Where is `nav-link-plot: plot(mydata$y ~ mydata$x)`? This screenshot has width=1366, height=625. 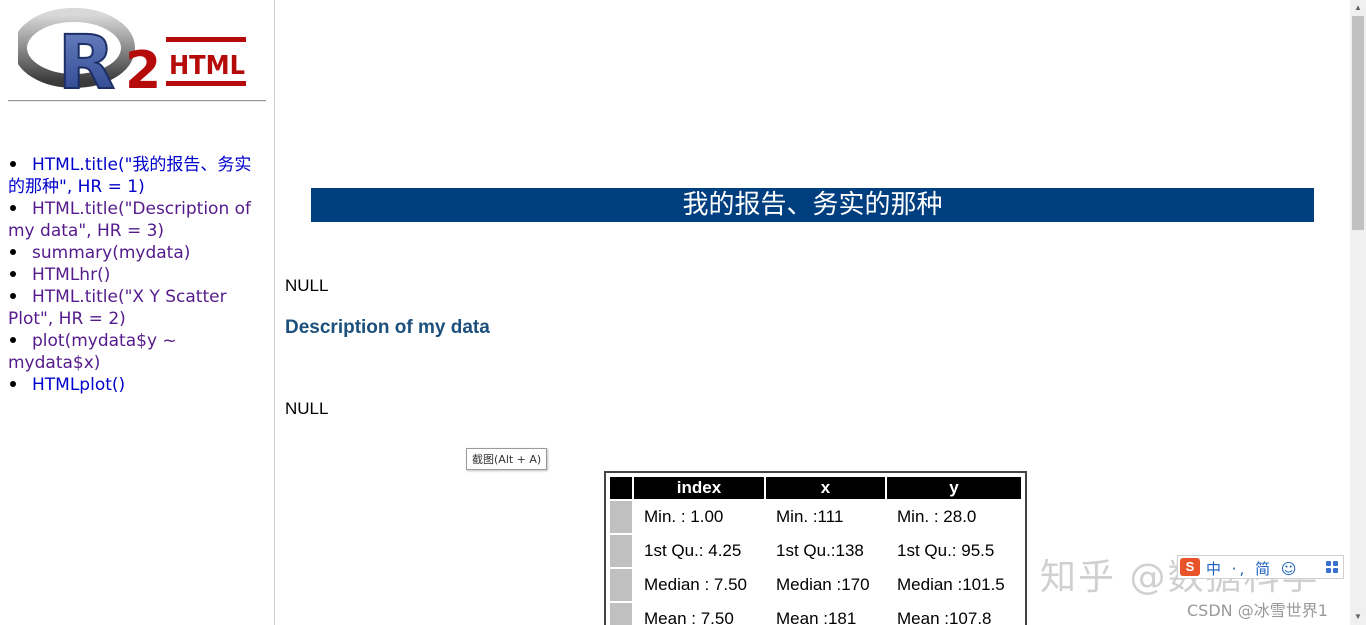 nav-link-plot: plot(mydata$y ~ mydata$x) is located at coordinates (92, 352).